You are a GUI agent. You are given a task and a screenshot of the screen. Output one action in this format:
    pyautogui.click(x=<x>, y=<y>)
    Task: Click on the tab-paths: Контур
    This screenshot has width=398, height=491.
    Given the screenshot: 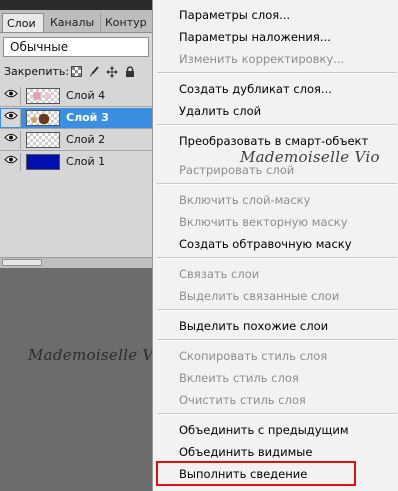 What is the action you would take?
    pyautogui.click(x=126, y=22)
    